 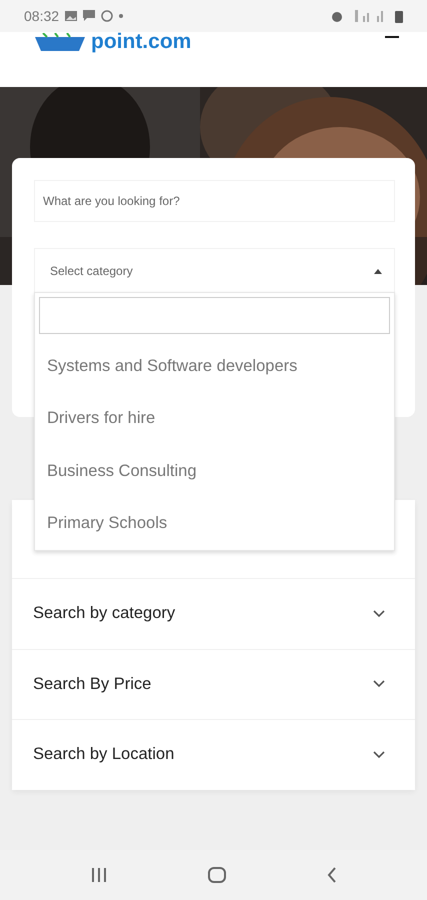 What do you see at coordinates (213, 613) in the screenshot?
I see `filter-row: Search by category` at bounding box center [213, 613].